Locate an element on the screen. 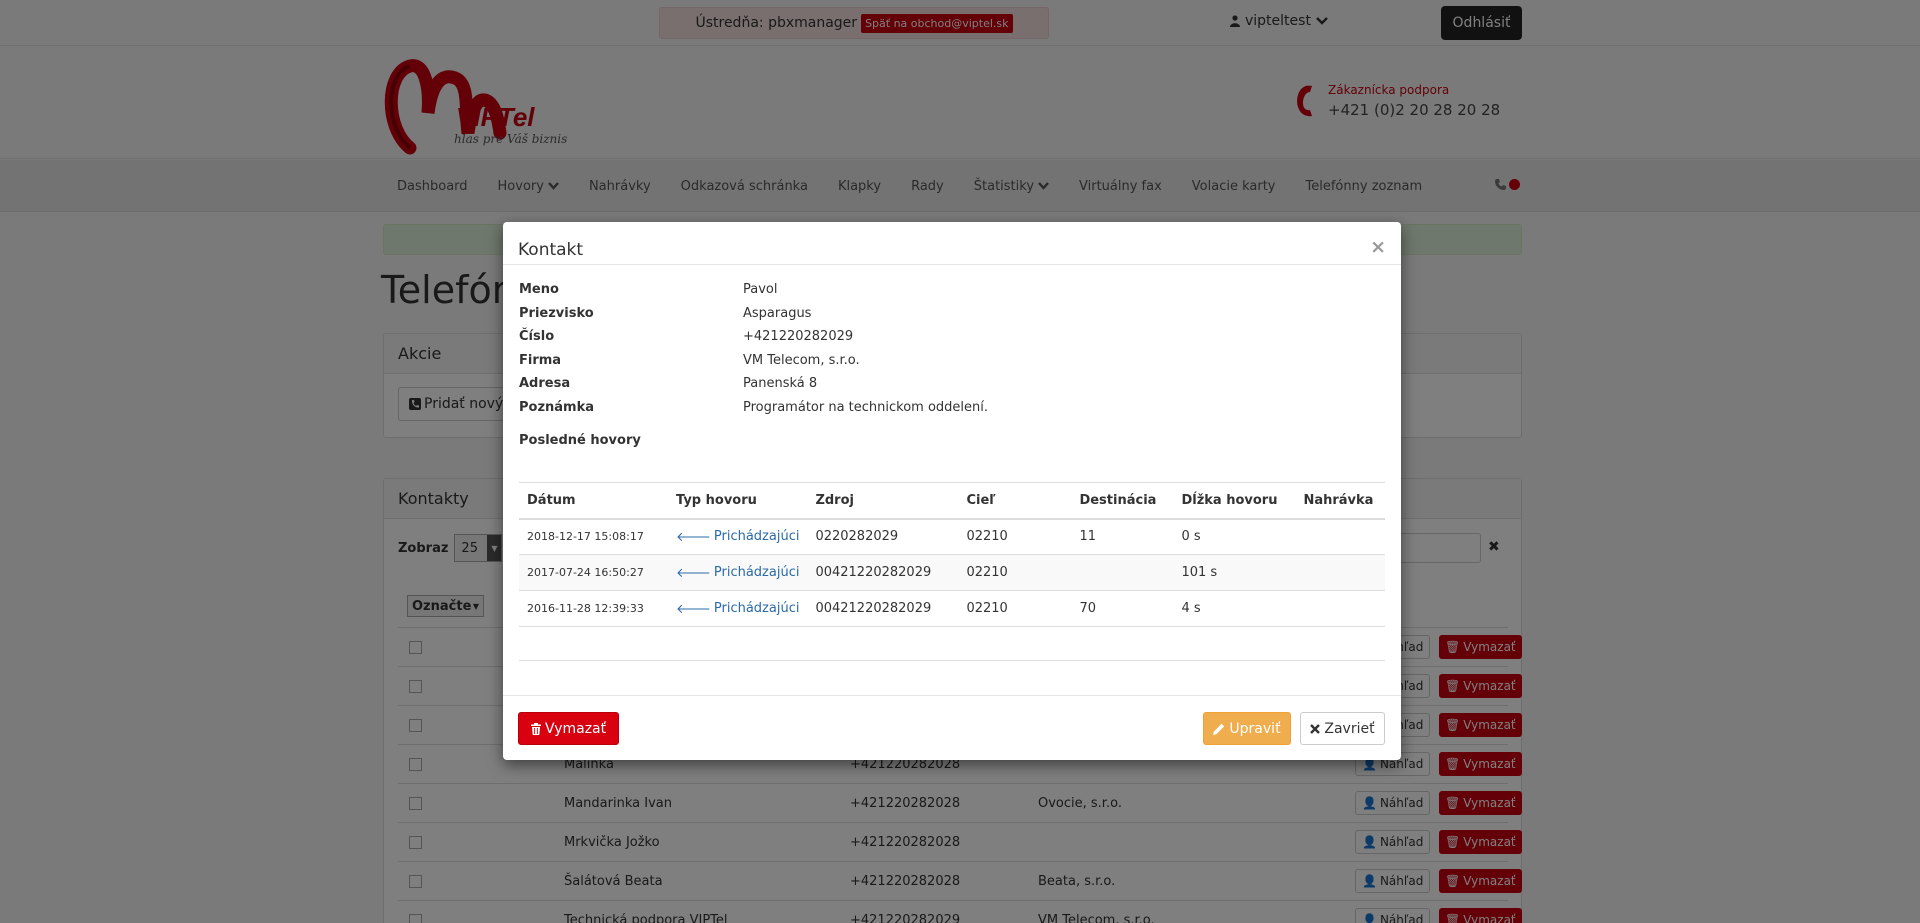  edit-contact-button: Upraviť is located at coordinates (1247, 728).